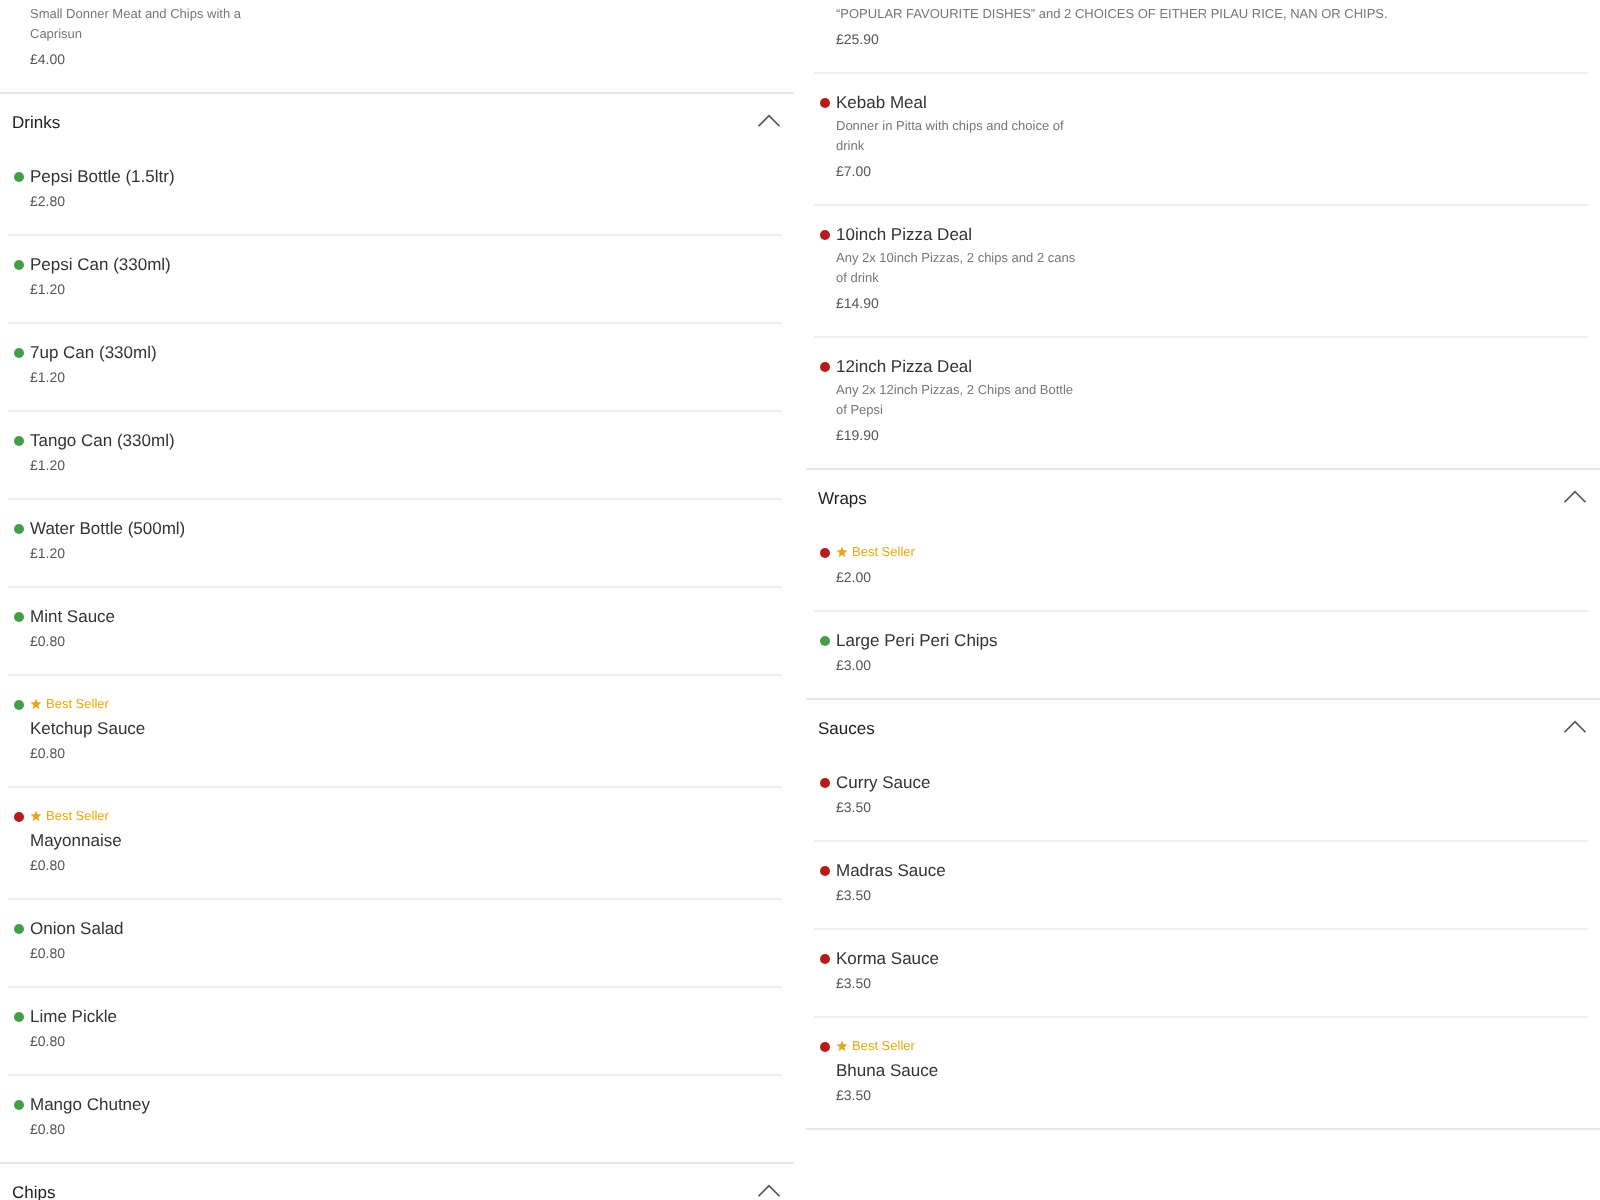 The width and height of the screenshot is (1600, 1200). What do you see at coordinates (883, 782) in the screenshot?
I see `item-name: Curry Sauce` at bounding box center [883, 782].